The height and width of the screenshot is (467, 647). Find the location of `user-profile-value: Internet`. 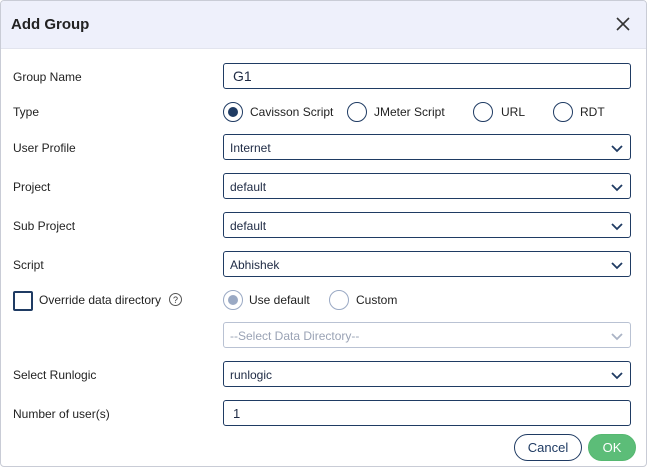

user-profile-value: Internet is located at coordinates (250, 148).